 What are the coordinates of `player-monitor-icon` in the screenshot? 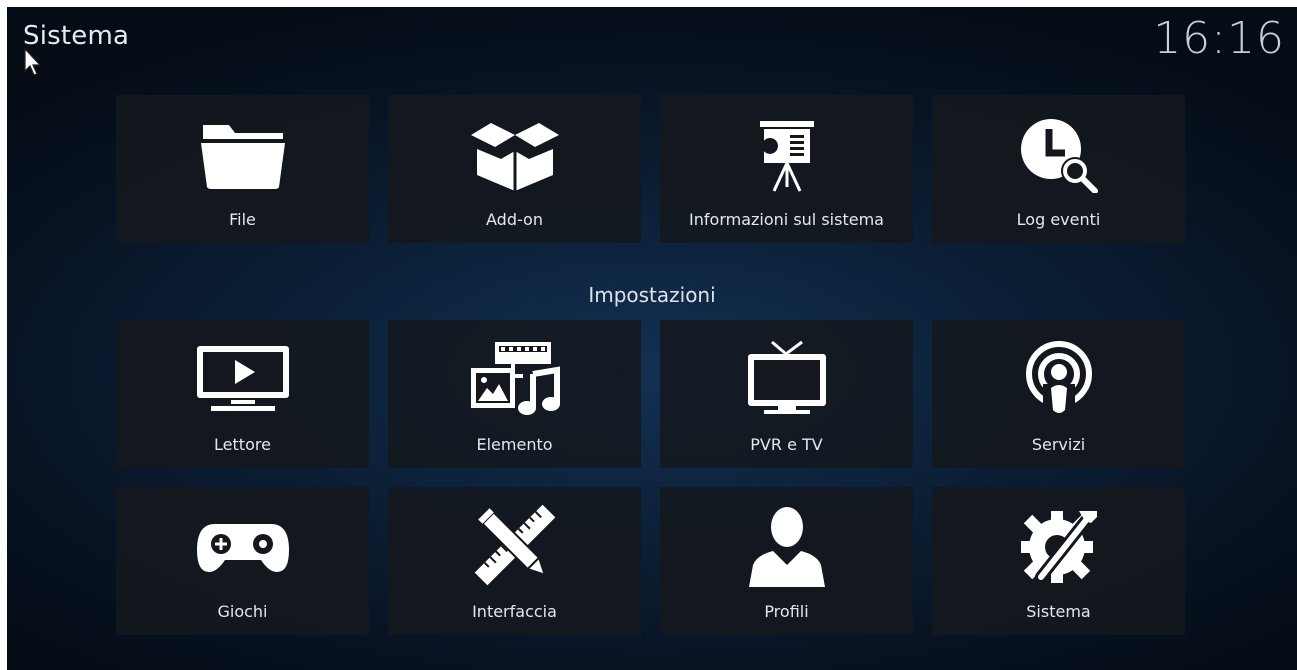 It's located at (242, 378).